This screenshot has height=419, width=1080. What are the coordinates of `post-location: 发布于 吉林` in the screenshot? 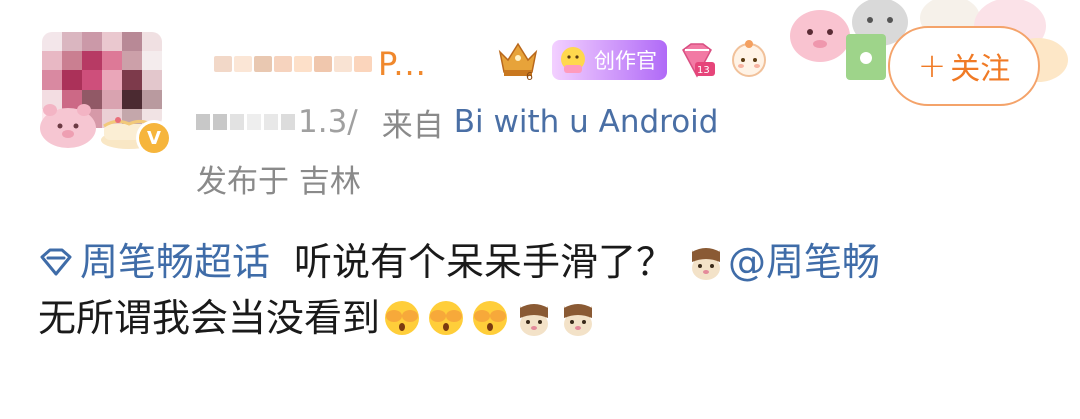 It's located at (278, 182).